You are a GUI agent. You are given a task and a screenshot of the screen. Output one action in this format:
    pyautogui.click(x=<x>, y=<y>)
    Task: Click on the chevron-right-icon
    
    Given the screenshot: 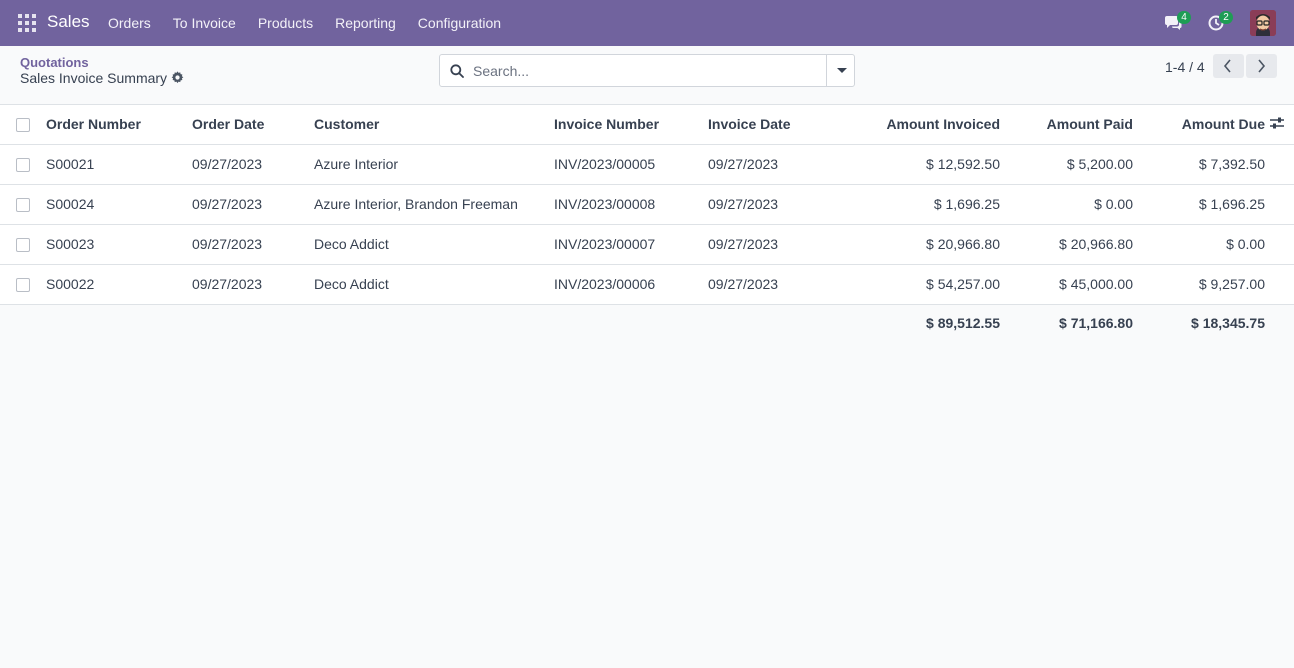 What is the action you would take?
    pyautogui.click(x=1262, y=66)
    